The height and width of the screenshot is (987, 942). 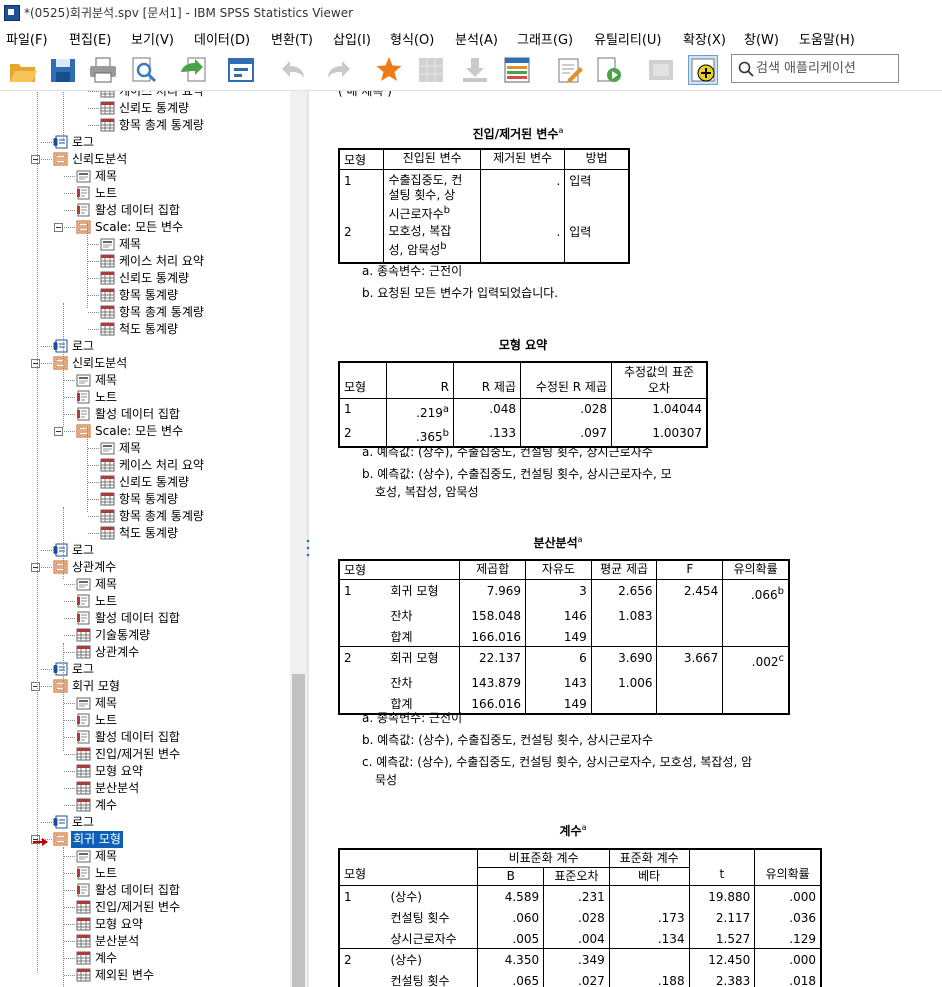 What do you see at coordinates (362, 380) in the screenshot?
I see `ms-header-model: 모형` at bounding box center [362, 380].